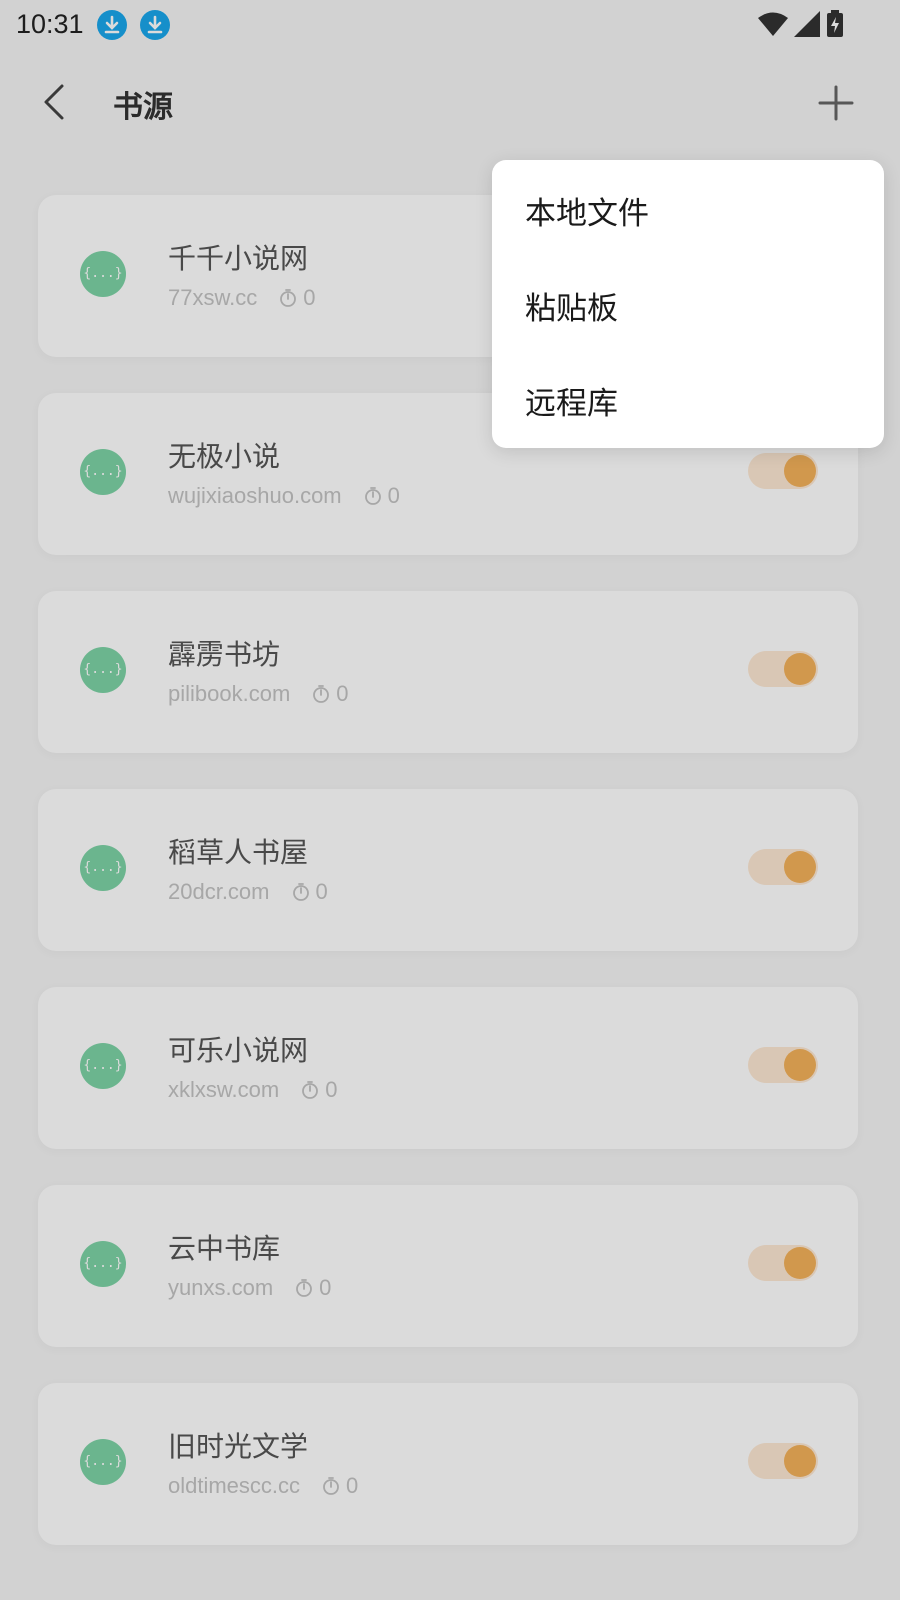 This screenshot has width=900, height=1600. Describe the element at coordinates (571, 305) in the screenshot. I see `menu-item-clipboard: 粘贴板` at that location.